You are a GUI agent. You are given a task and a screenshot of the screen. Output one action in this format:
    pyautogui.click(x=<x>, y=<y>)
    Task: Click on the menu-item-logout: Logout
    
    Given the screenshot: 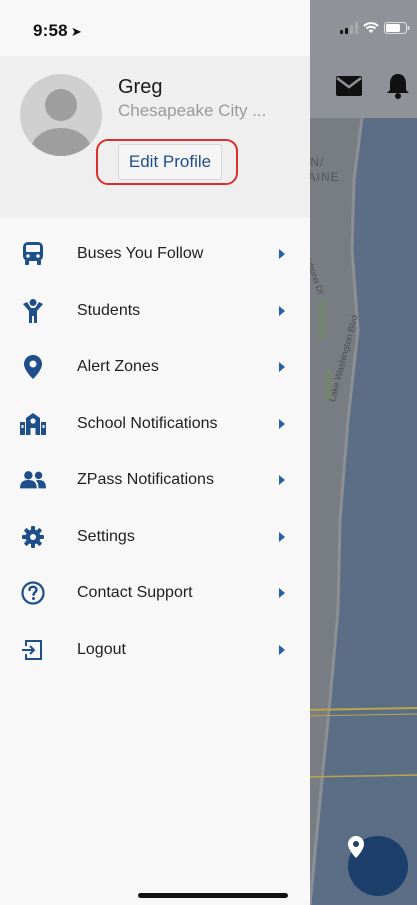 What is the action you would take?
    pyautogui.click(x=155, y=650)
    